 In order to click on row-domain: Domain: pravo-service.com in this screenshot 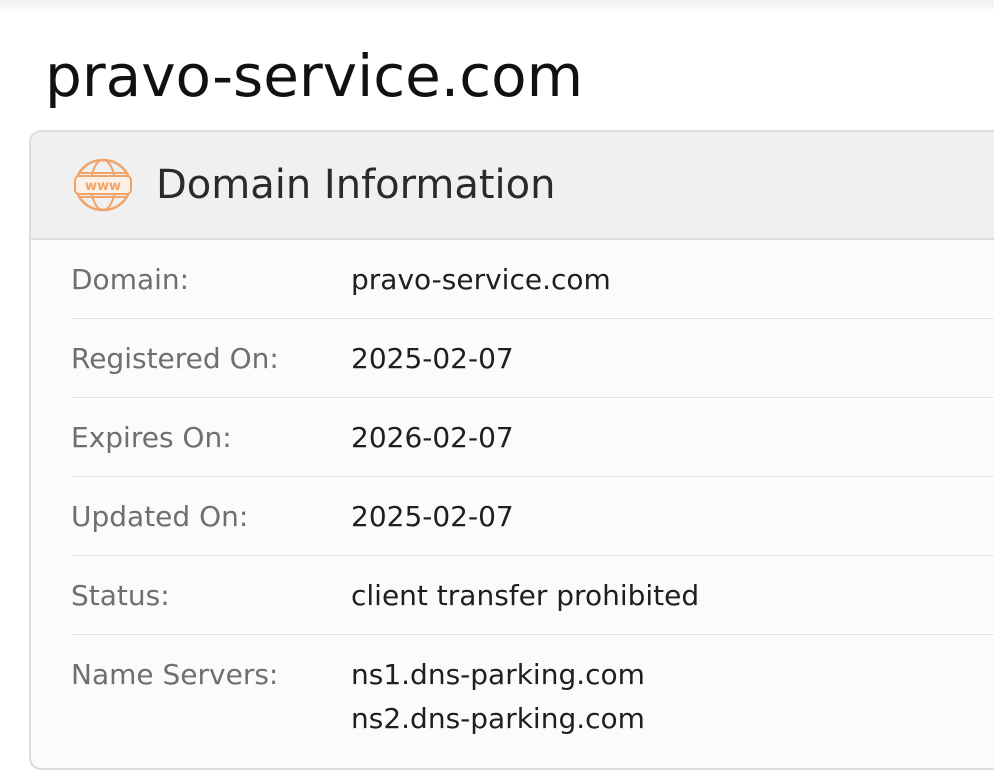, I will do `click(532, 279)`.